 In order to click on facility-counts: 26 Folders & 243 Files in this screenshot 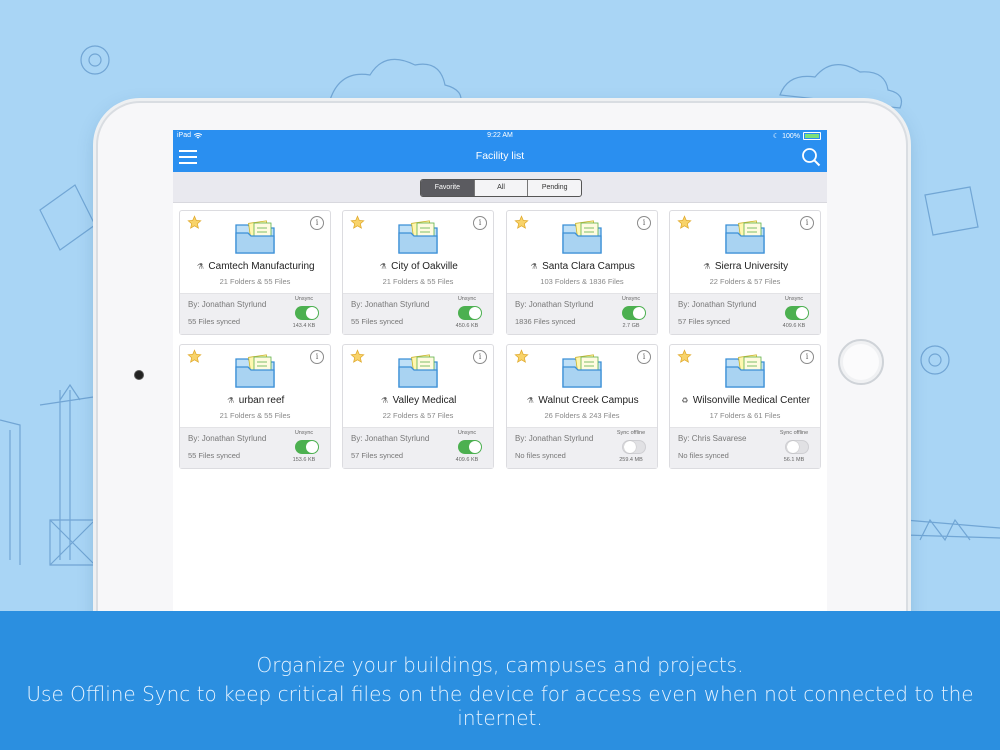, I will do `click(582, 415)`.